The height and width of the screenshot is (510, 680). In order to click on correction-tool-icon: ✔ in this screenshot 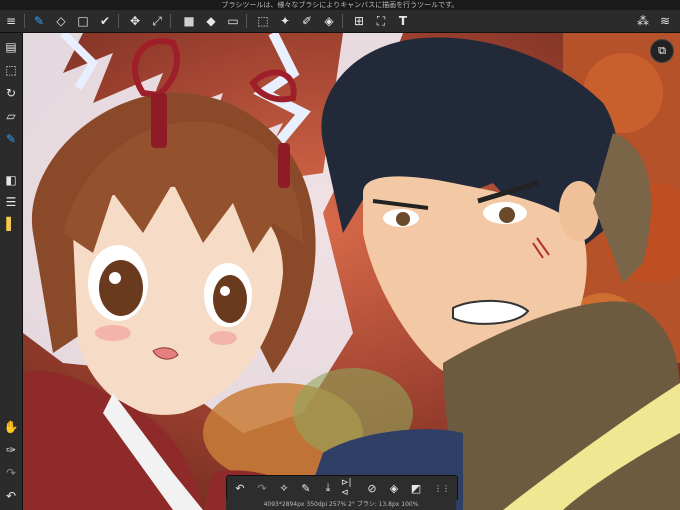, I will do `click(105, 21)`.